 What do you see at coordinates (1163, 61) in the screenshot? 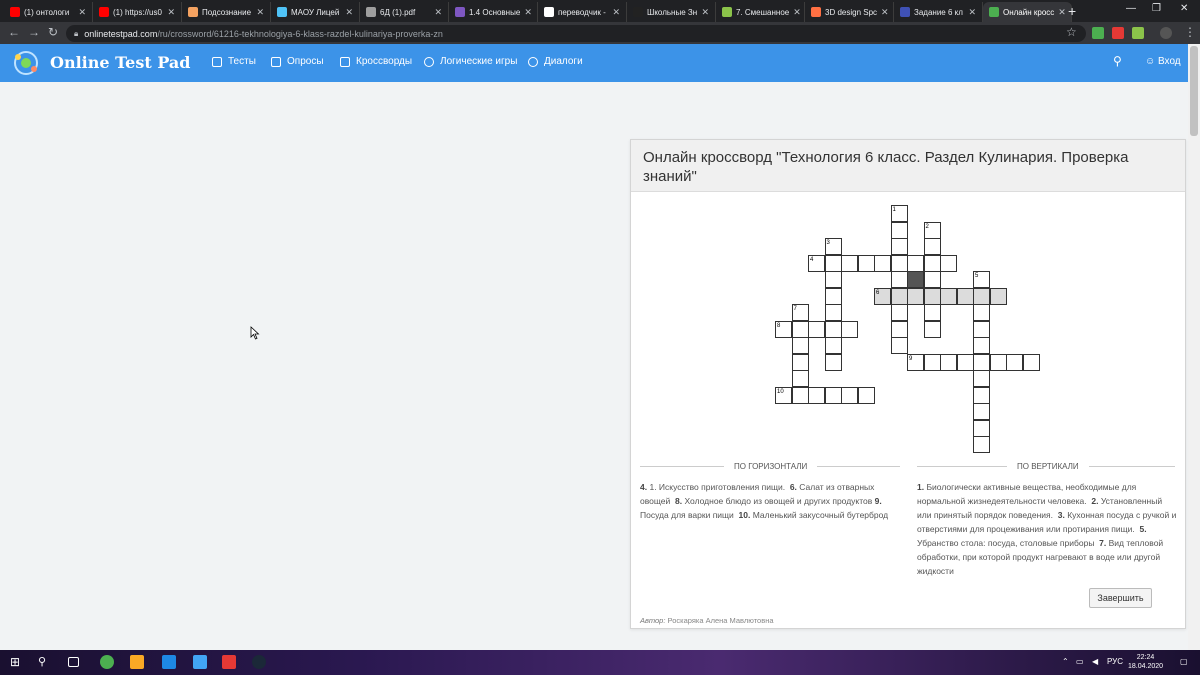
I see `login-button: ☺︎ Вход` at bounding box center [1163, 61].